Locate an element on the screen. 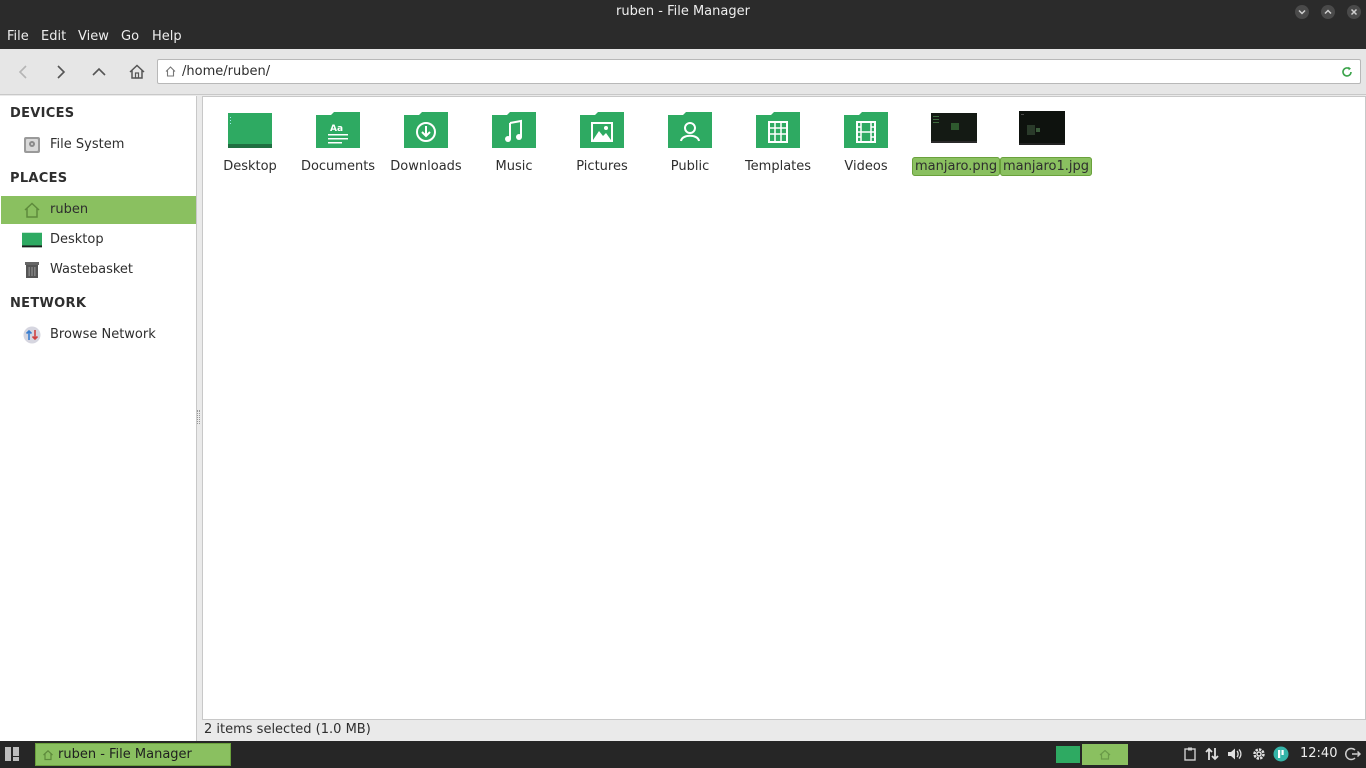 The width and height of the screenshot is (1366, 768). clipboard-icon is located at coordinates (1190, 754).